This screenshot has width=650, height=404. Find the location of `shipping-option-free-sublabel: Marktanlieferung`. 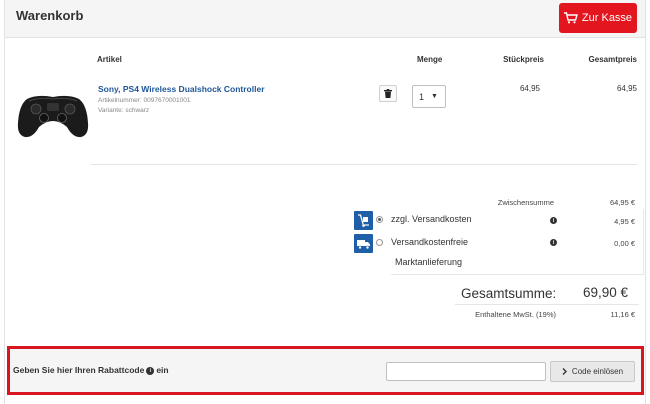

shipping-option-free-sublabel: Marktanlieferung is located at coordinates (429, 262).